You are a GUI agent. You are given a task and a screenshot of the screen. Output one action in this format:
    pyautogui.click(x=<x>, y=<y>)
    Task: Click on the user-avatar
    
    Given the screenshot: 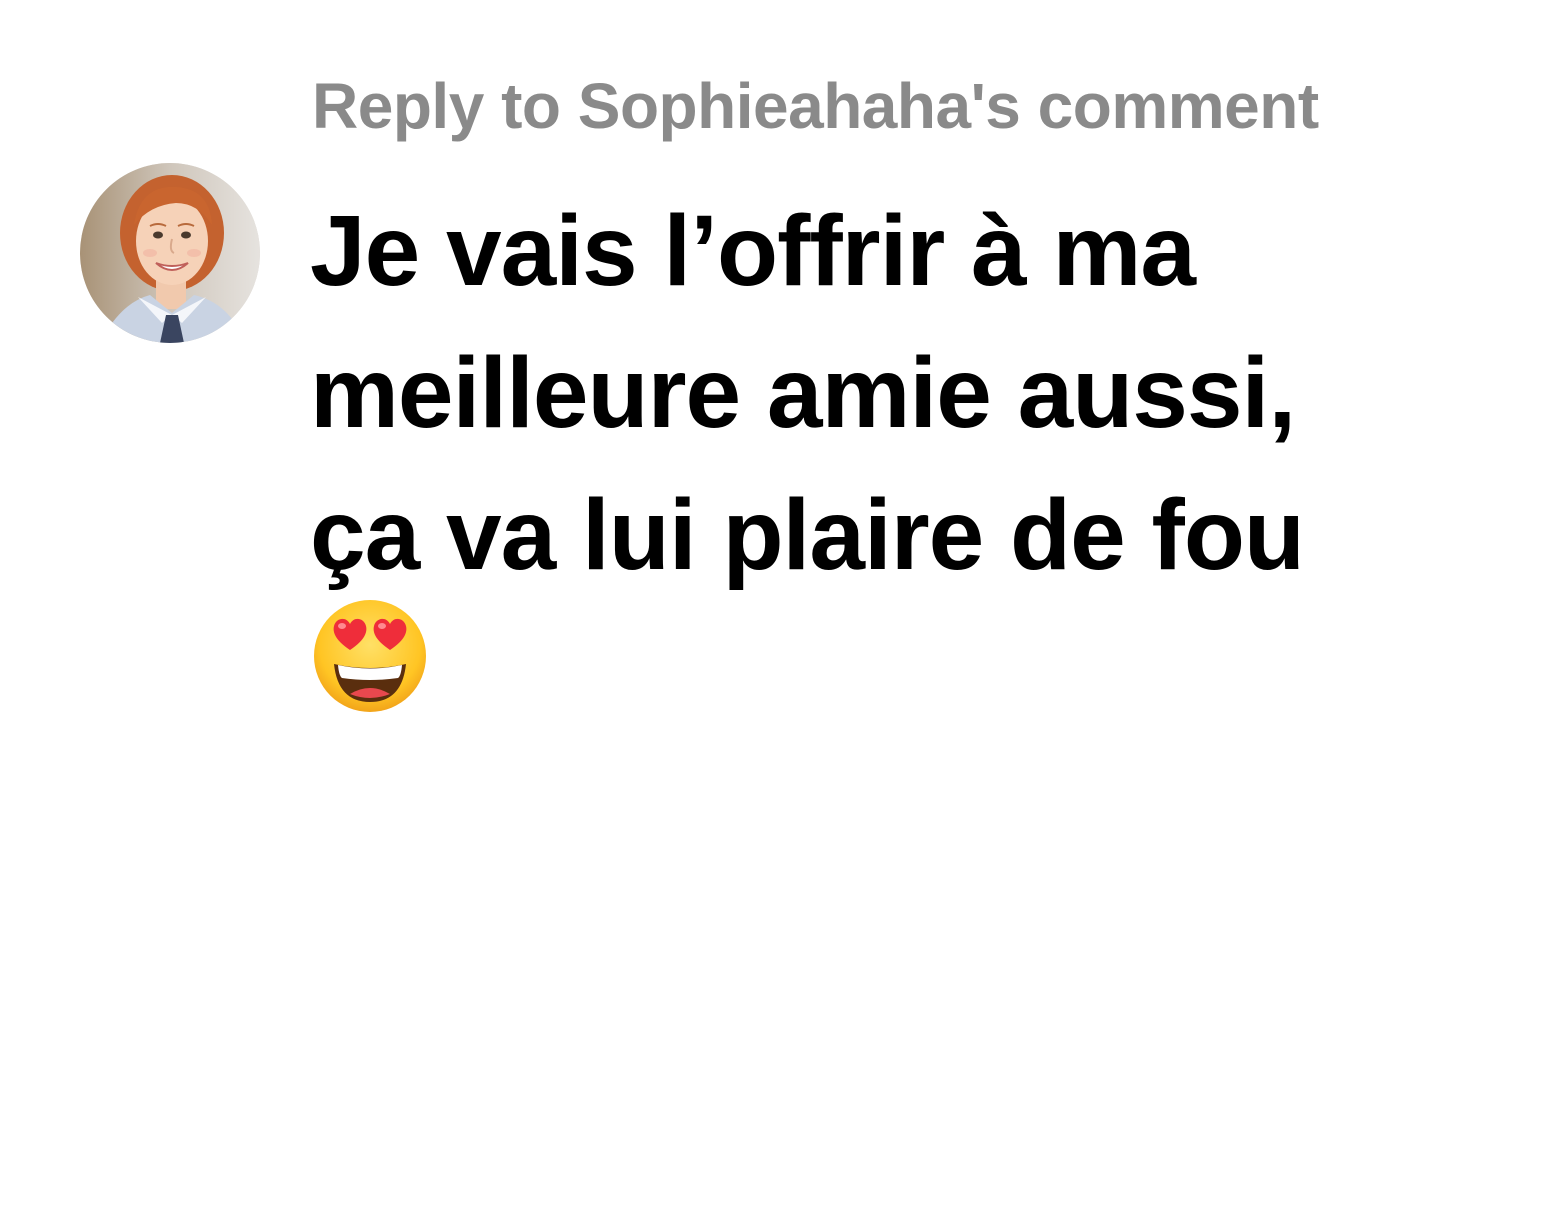 What is the action you would take?
    pyautogui.click(x=170, y=253)
    